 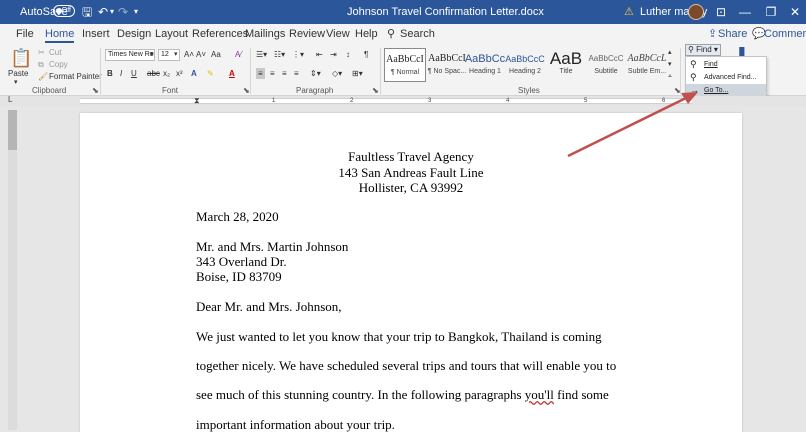 I want to click on grow-font-button: A˄, so click(x=189, y=54).